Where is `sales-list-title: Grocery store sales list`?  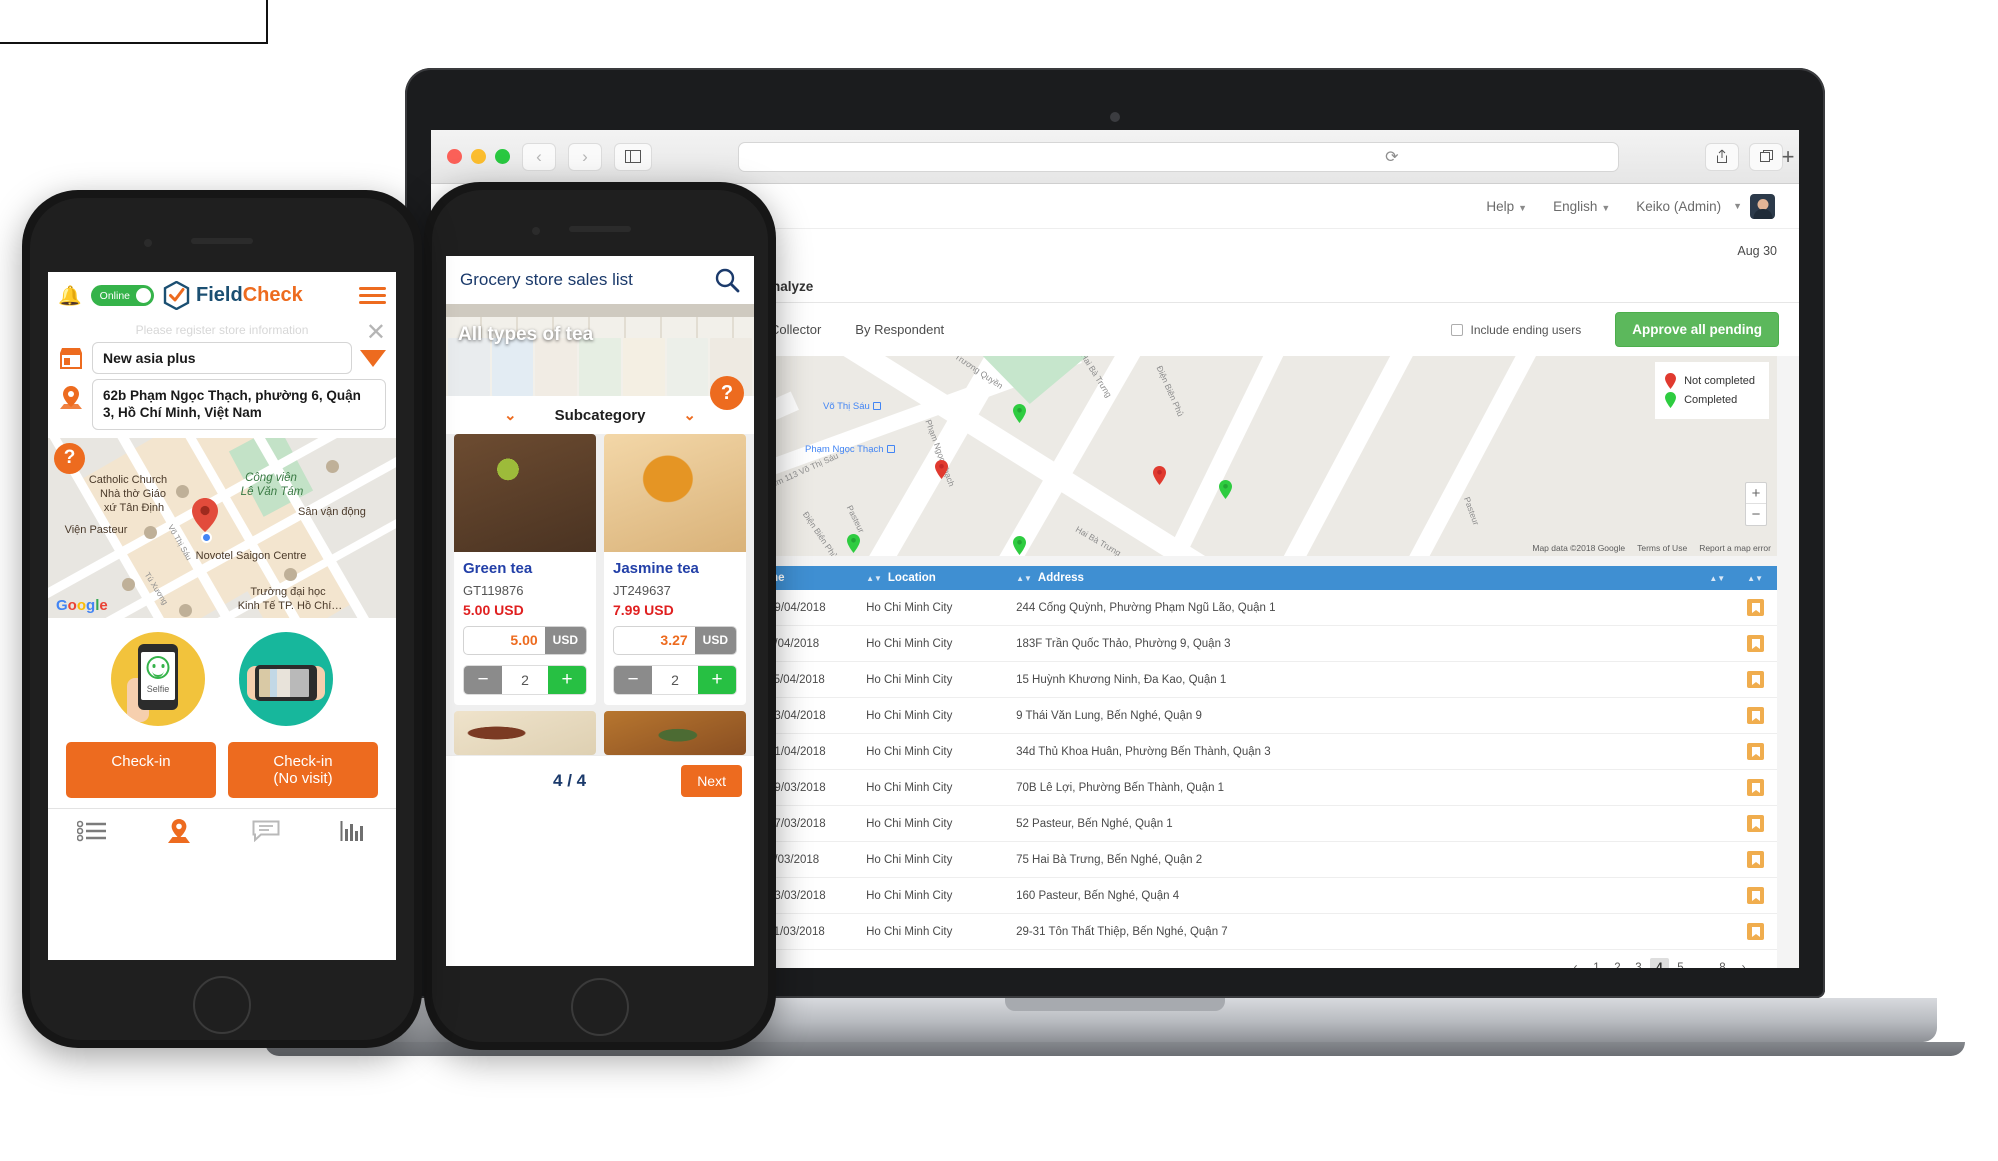 sales-list-title: Grocery store sales list is located at coordinates (546, 279).